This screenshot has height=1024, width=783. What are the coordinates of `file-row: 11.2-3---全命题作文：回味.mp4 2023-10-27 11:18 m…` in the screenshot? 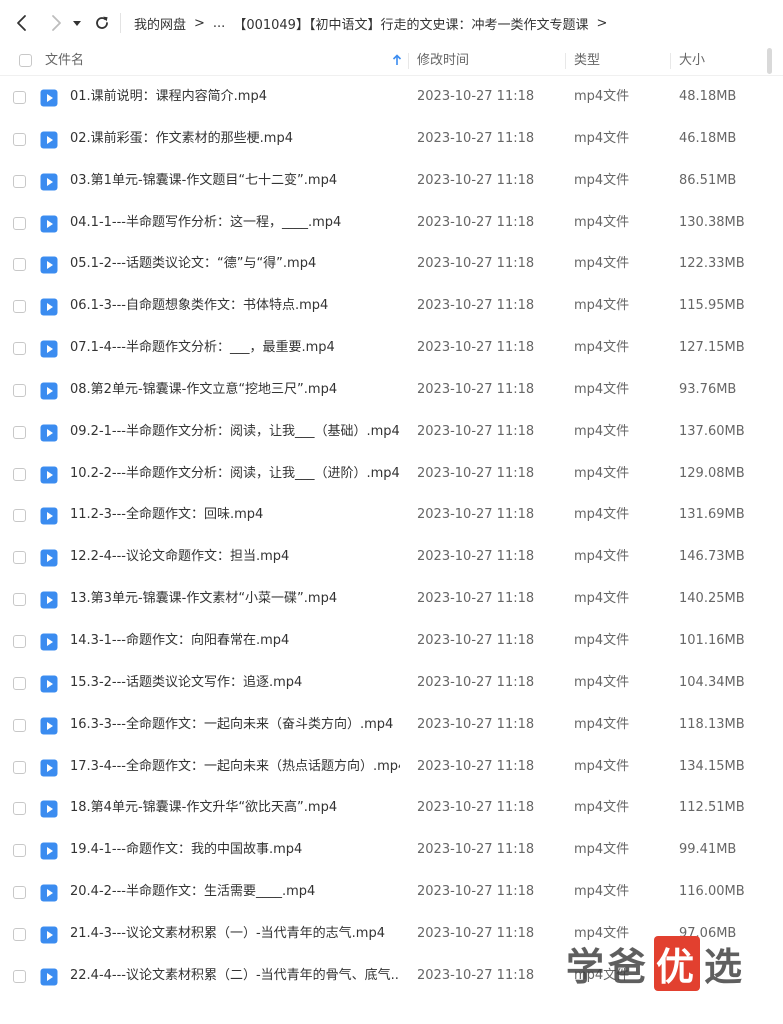 It's located at (391, 515).